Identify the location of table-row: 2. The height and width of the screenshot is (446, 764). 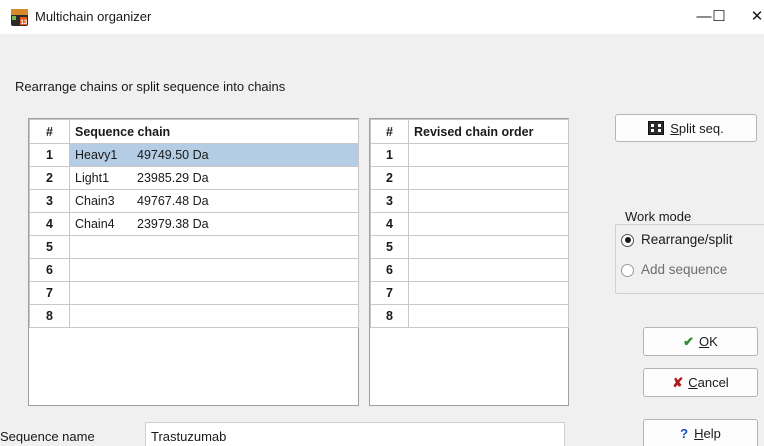
(469, 178).